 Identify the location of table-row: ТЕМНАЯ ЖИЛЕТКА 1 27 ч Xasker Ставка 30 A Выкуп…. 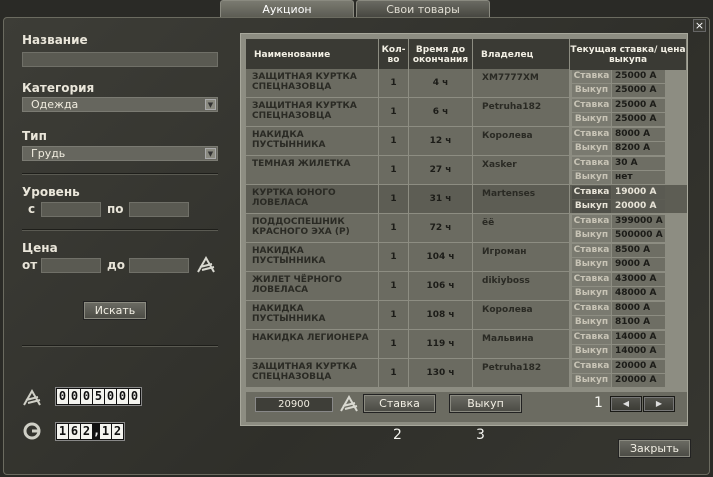
(466, 170).